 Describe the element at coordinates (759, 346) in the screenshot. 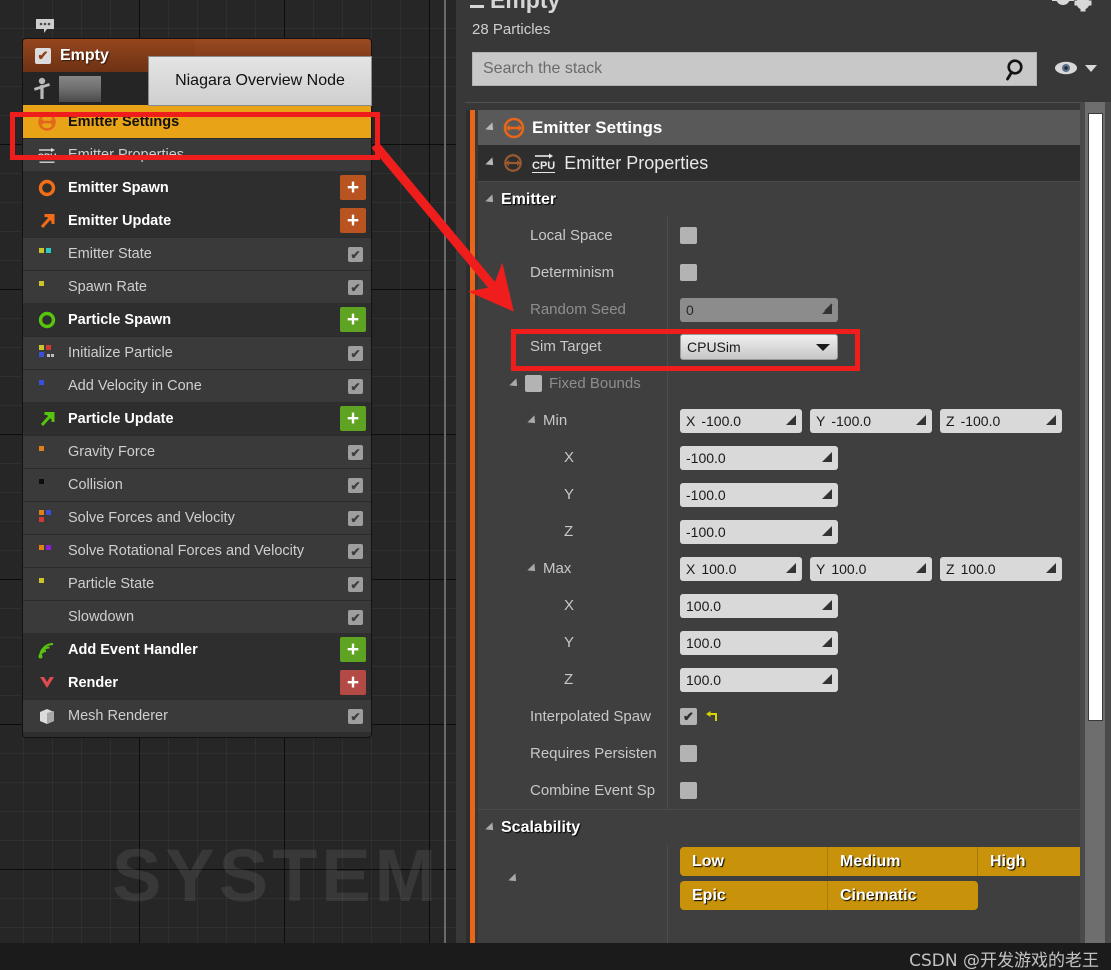

I see `sim-target-dropdown: CPUSim` at that location.